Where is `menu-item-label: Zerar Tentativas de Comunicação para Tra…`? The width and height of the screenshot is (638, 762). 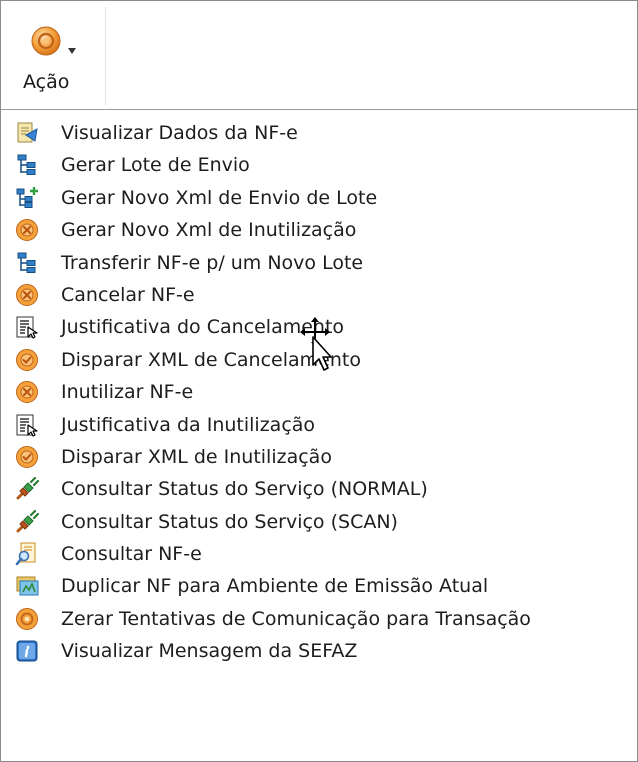
menu-item-label: Zerar Tentativas de Comunicação para Tra… is located at coordinates (296, 618).